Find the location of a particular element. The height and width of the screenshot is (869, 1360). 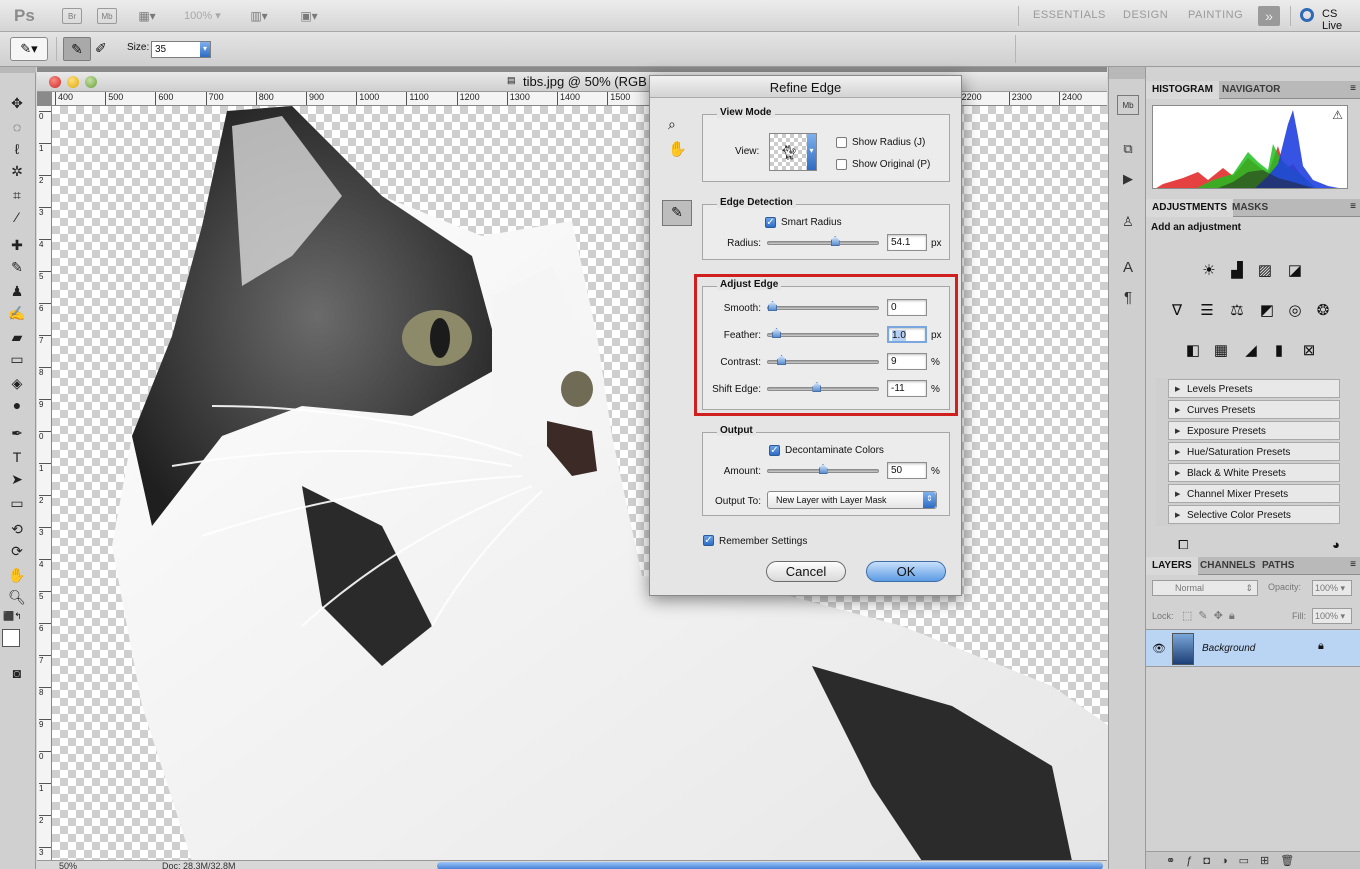

quick-mask-button: ◙ is located at coordinates (17, 673).